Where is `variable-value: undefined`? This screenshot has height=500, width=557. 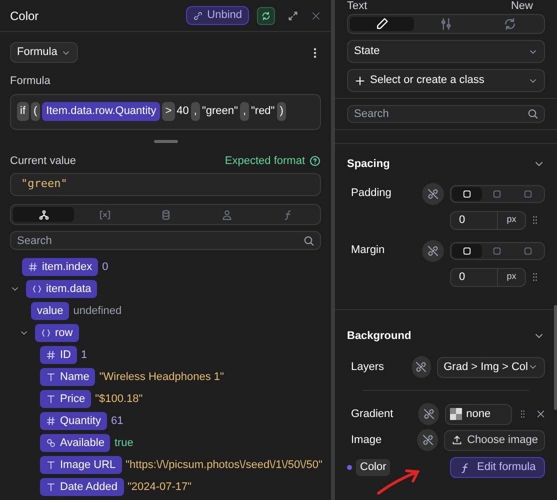
variable-value: undefined is located at coordinates (97, 311).